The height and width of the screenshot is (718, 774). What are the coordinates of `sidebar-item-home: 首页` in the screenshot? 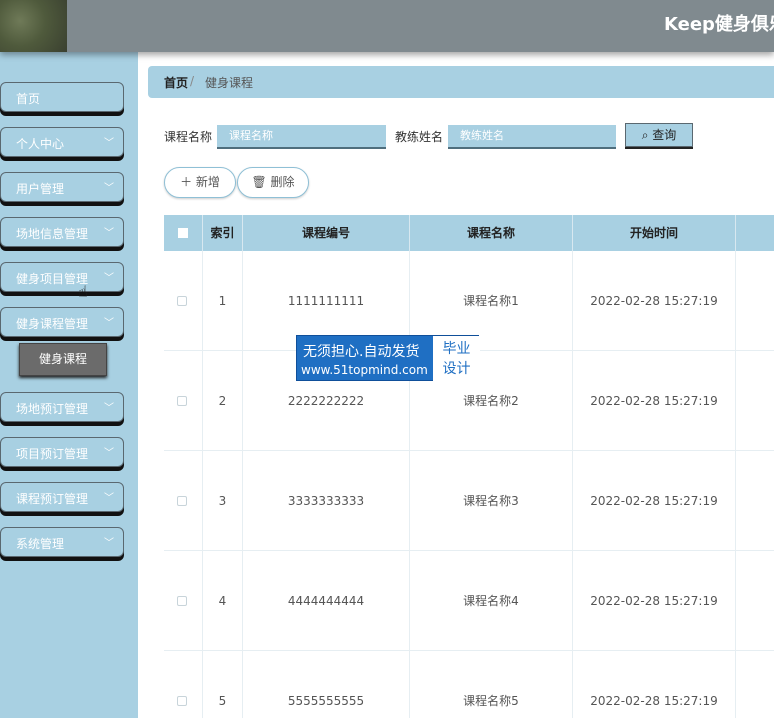 It's located at (62, 97).